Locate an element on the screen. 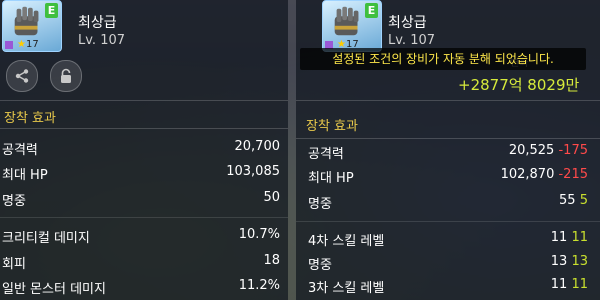  stat-row: 3차 스킬 레벨 11 11 is located at coordinates (448, 288).